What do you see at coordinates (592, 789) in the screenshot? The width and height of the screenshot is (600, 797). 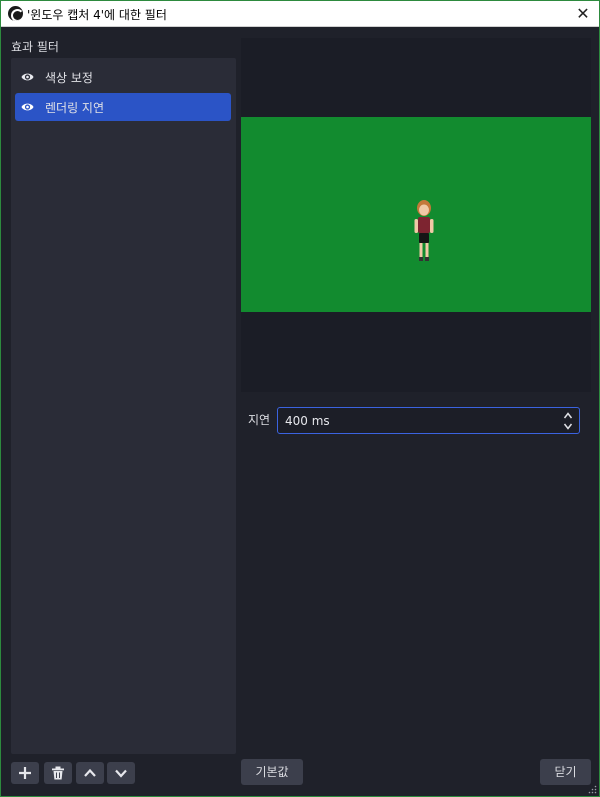 I see `resize-grip-icon` at bounding box center [592, 789].